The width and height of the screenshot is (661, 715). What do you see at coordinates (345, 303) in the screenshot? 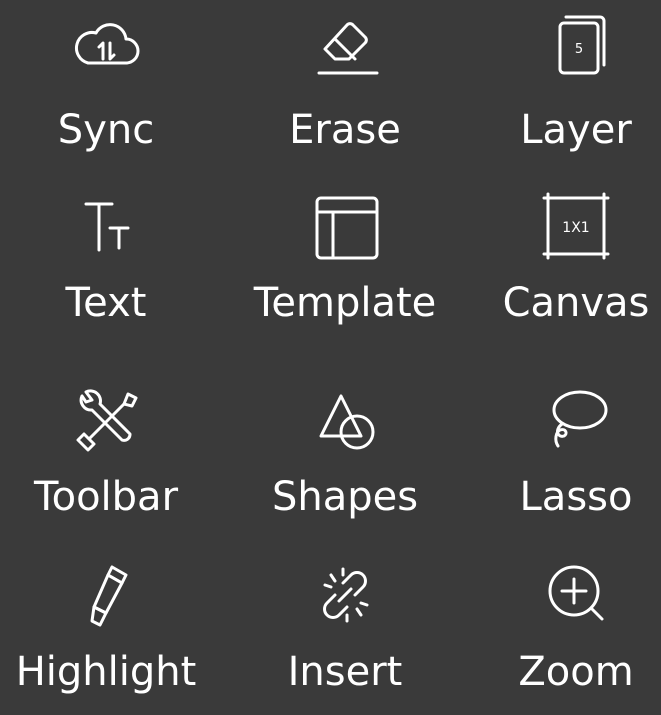
I see `tool-label: Template` at bounding box center [345, 303].